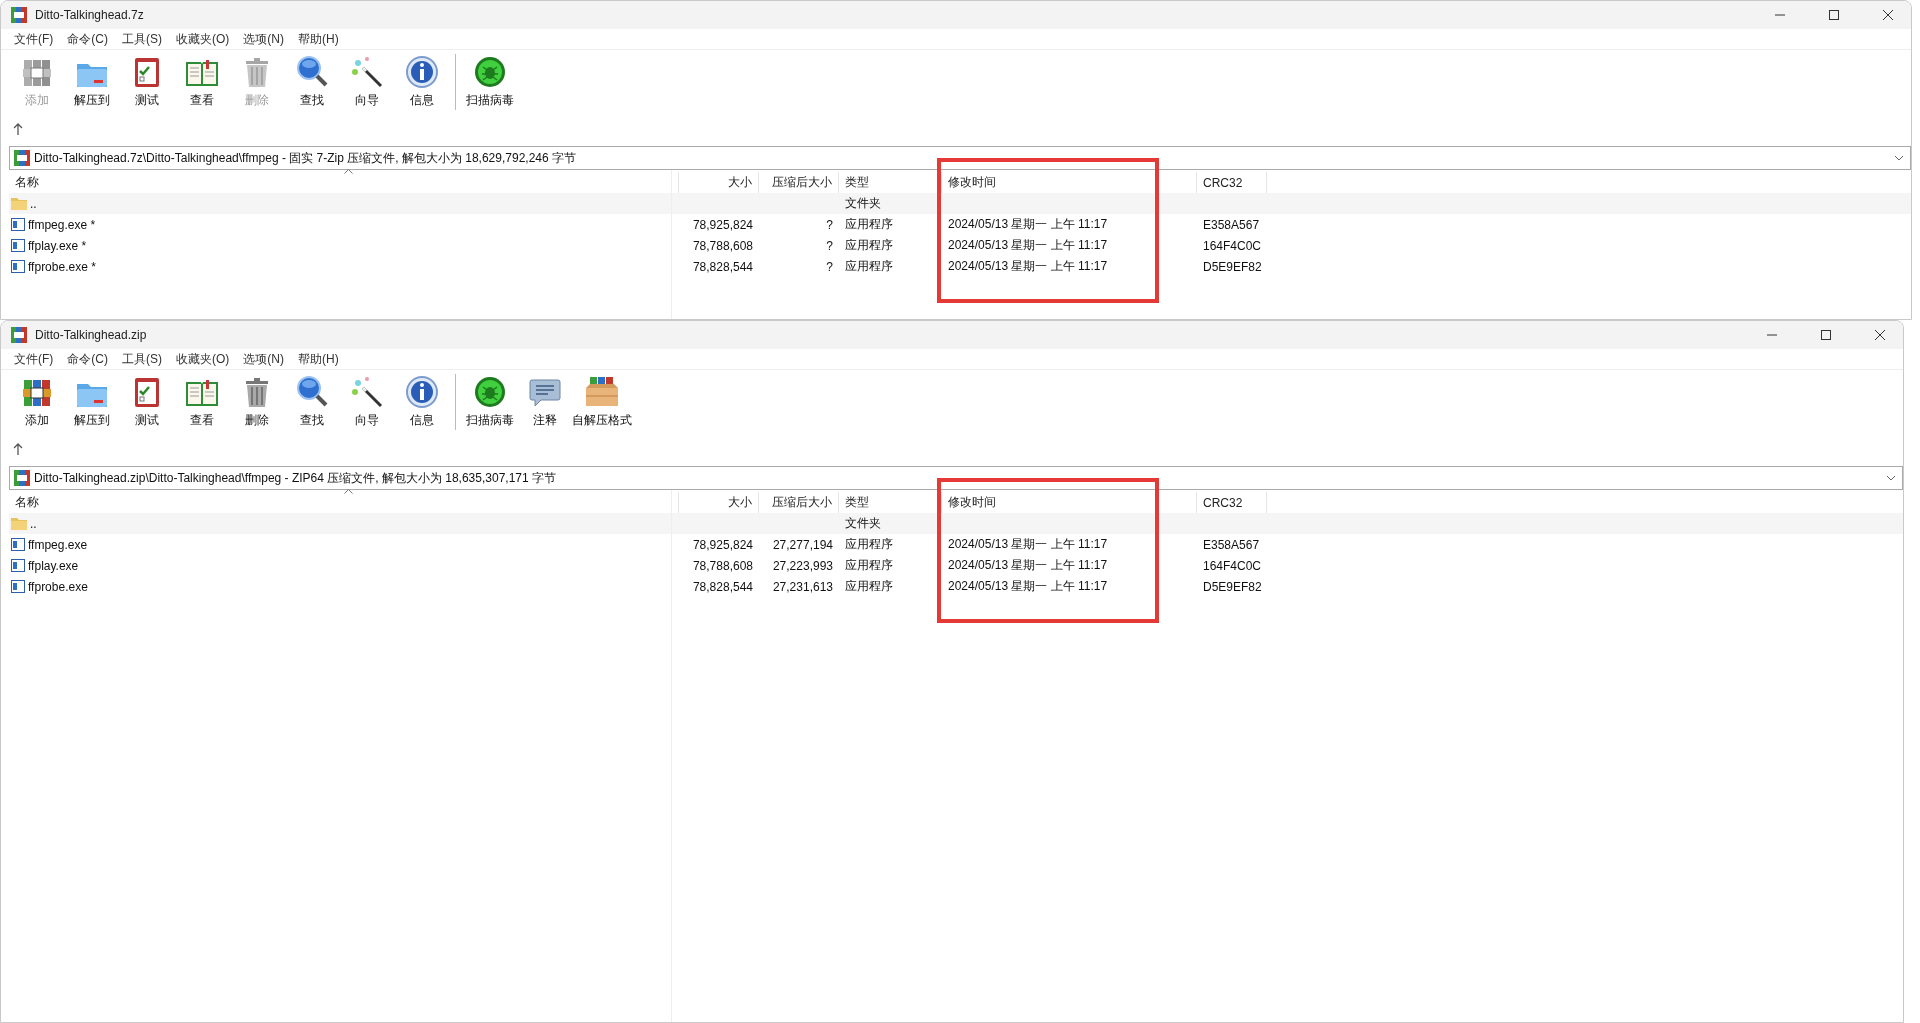  Describe the element at coordinates (62, 266) in the screenshot. I see `file-name: ffprobe.exe *` at that location.